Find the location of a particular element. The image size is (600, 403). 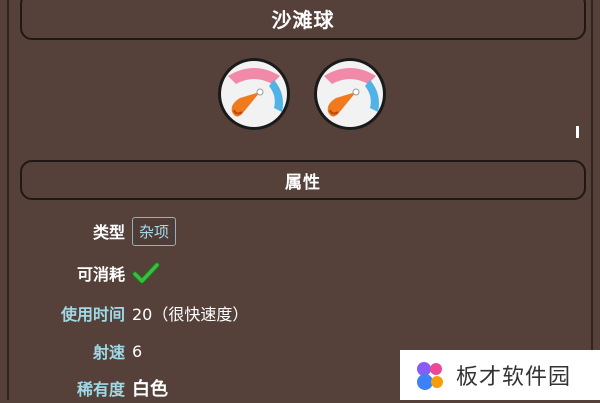

use-time-label: 使用时间 is located at coordinates (92, 314).